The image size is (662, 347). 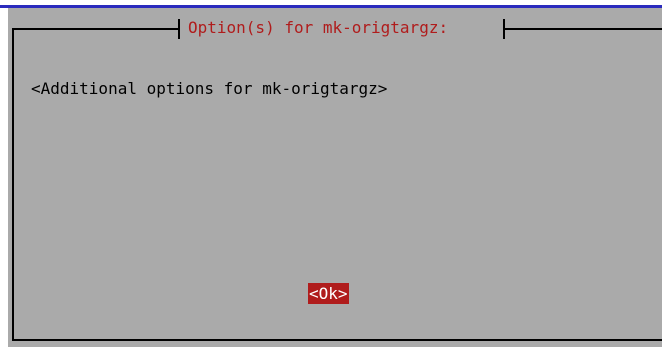 I want to click on dialog-frame-top-right, so click(x=583, y=29).